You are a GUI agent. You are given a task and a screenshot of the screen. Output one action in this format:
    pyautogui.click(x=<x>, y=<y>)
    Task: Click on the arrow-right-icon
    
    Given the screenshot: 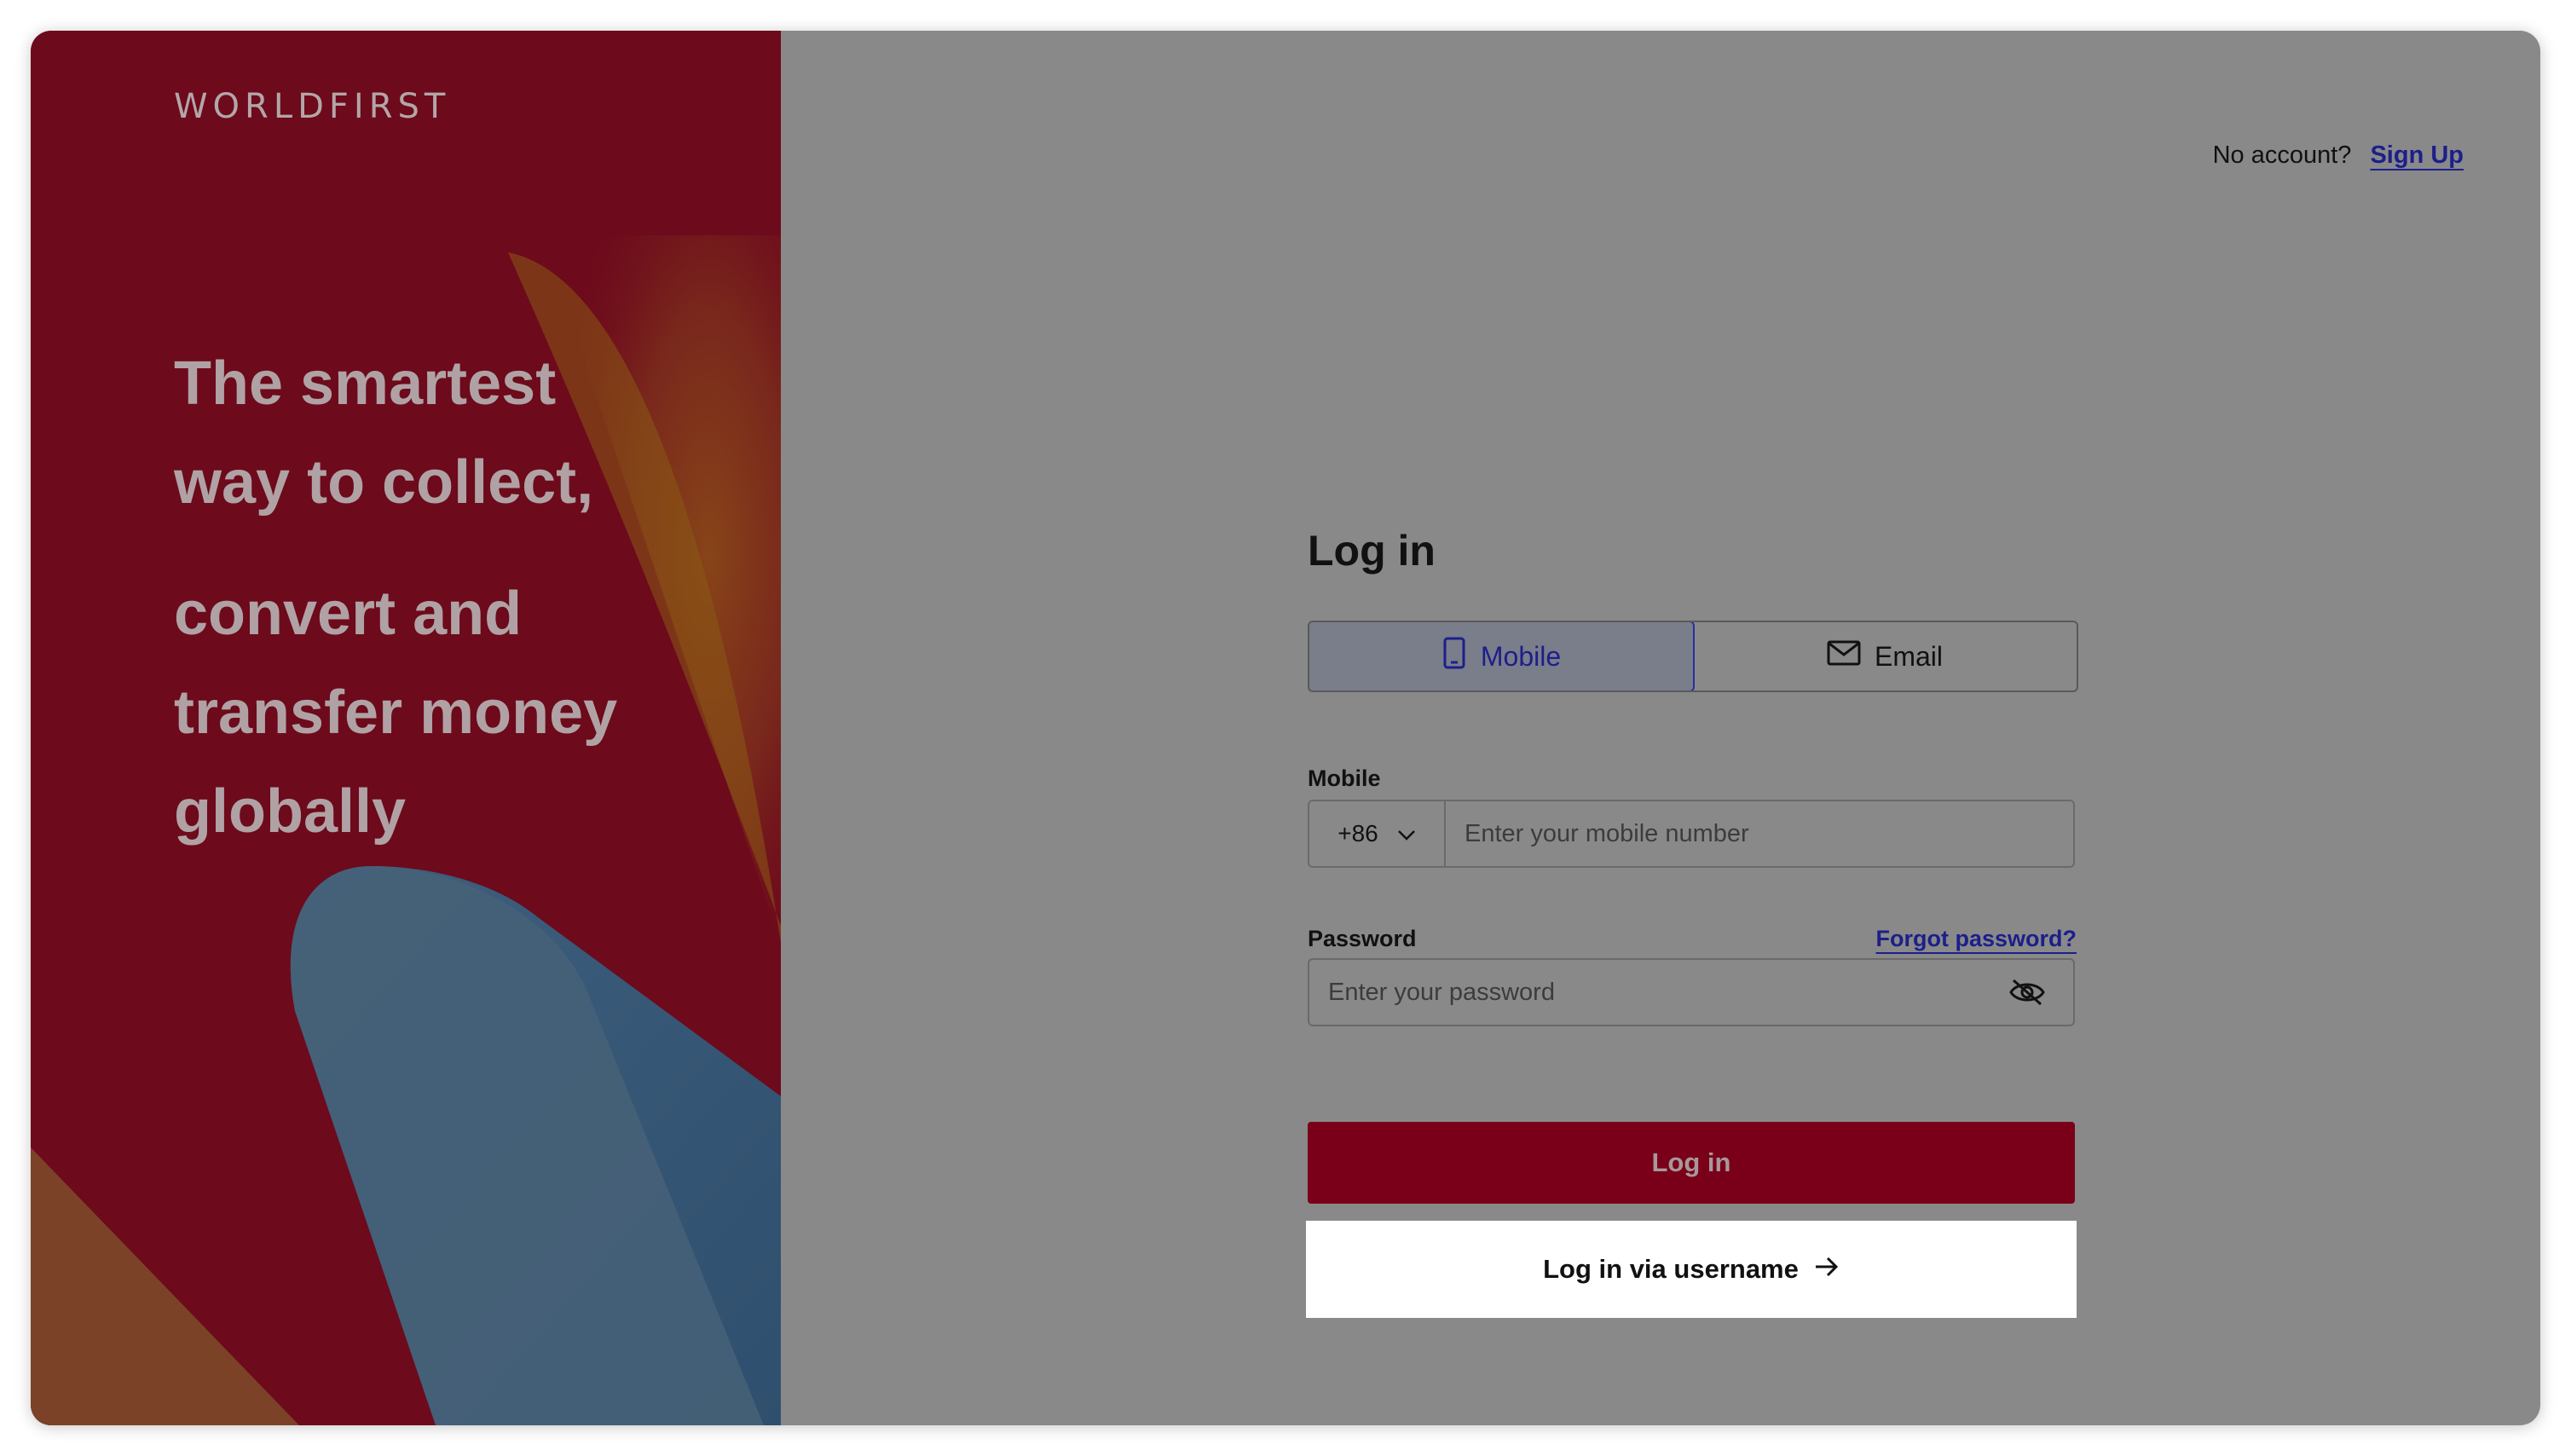 What is the action you would take?
    pyautogui.click(x=1827, y=1269)
    